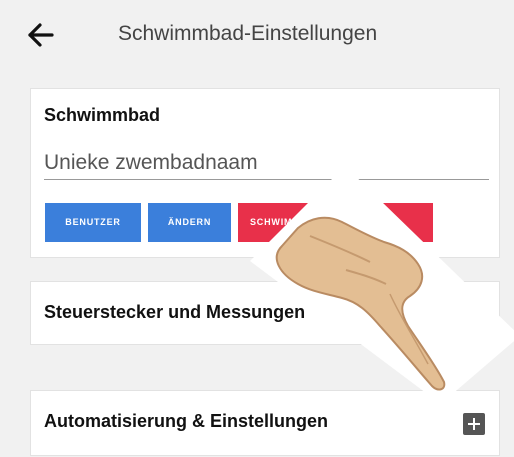  I want to click on section-automation-settings: Automatisierung & Einstellungen, so click(265, 423).